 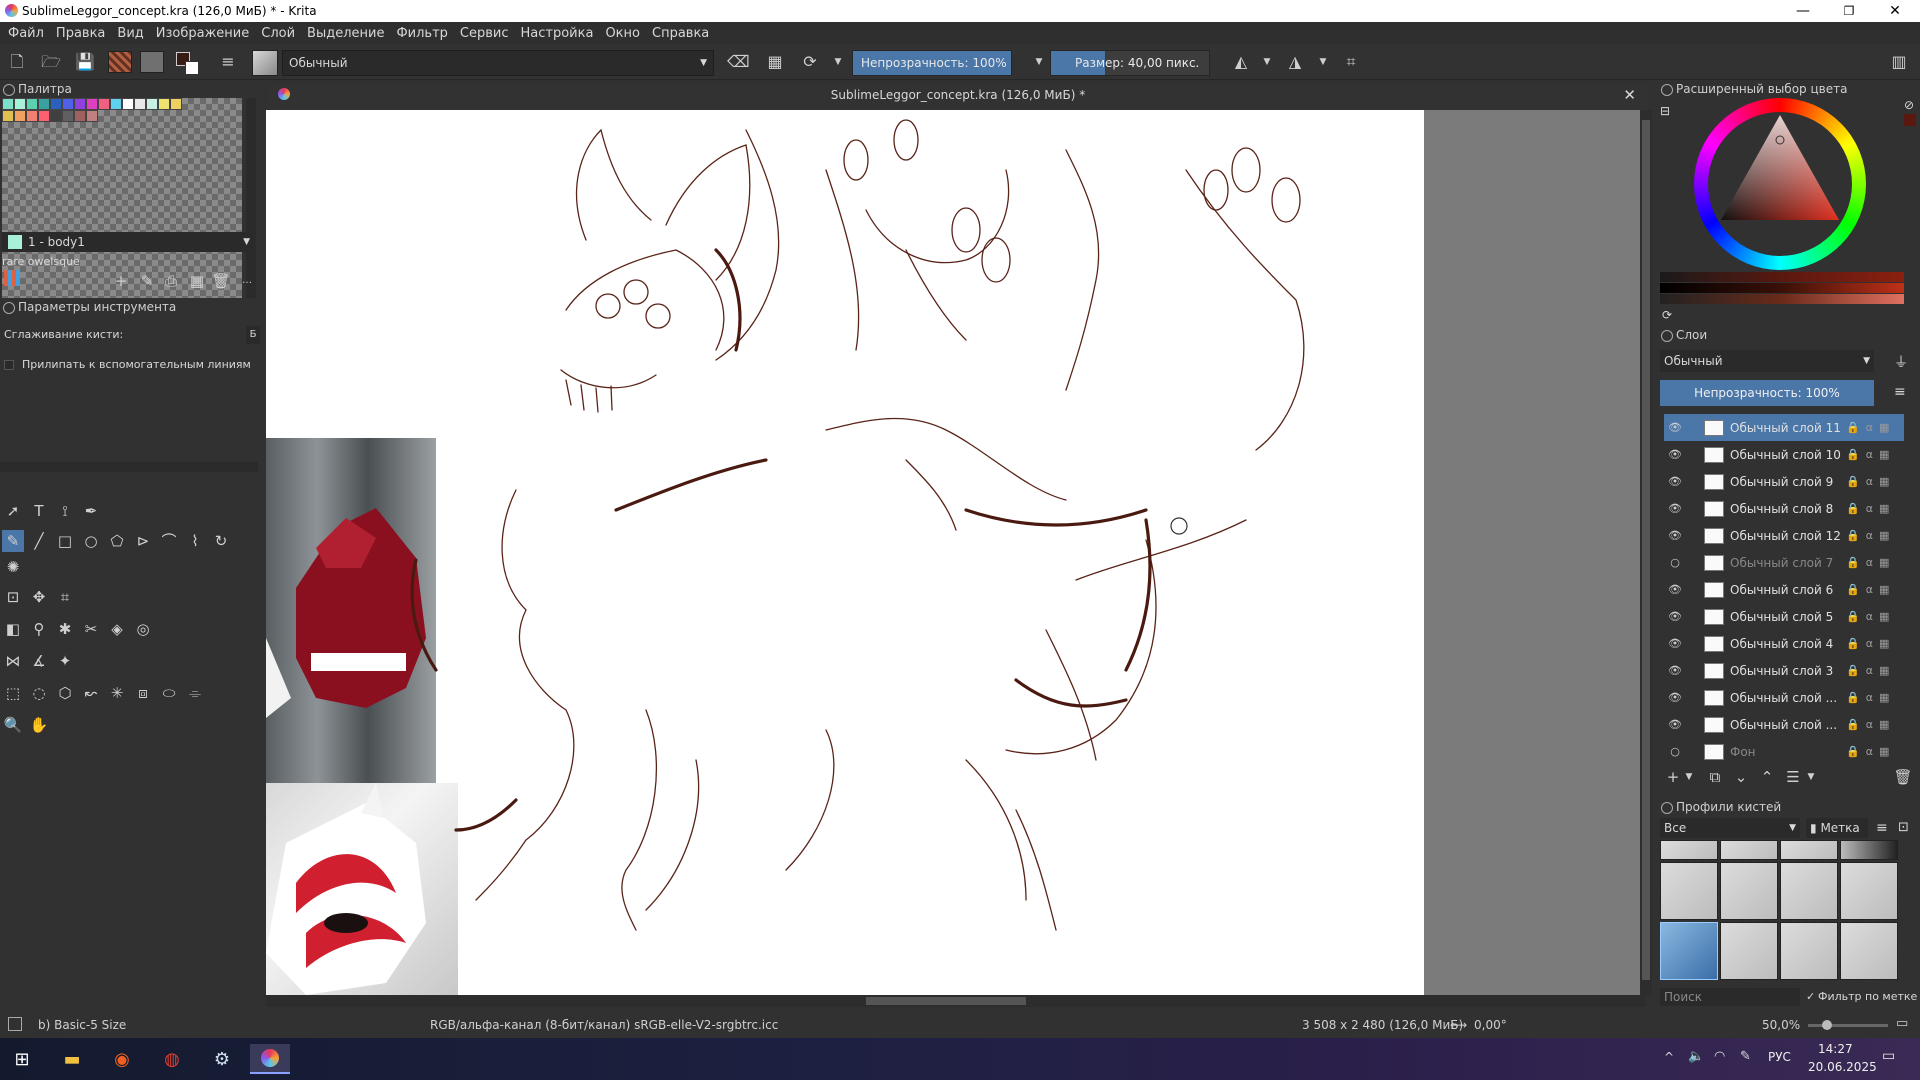 I want to click on display-settings-icon: ▭, so click(x=1902, y=1023).